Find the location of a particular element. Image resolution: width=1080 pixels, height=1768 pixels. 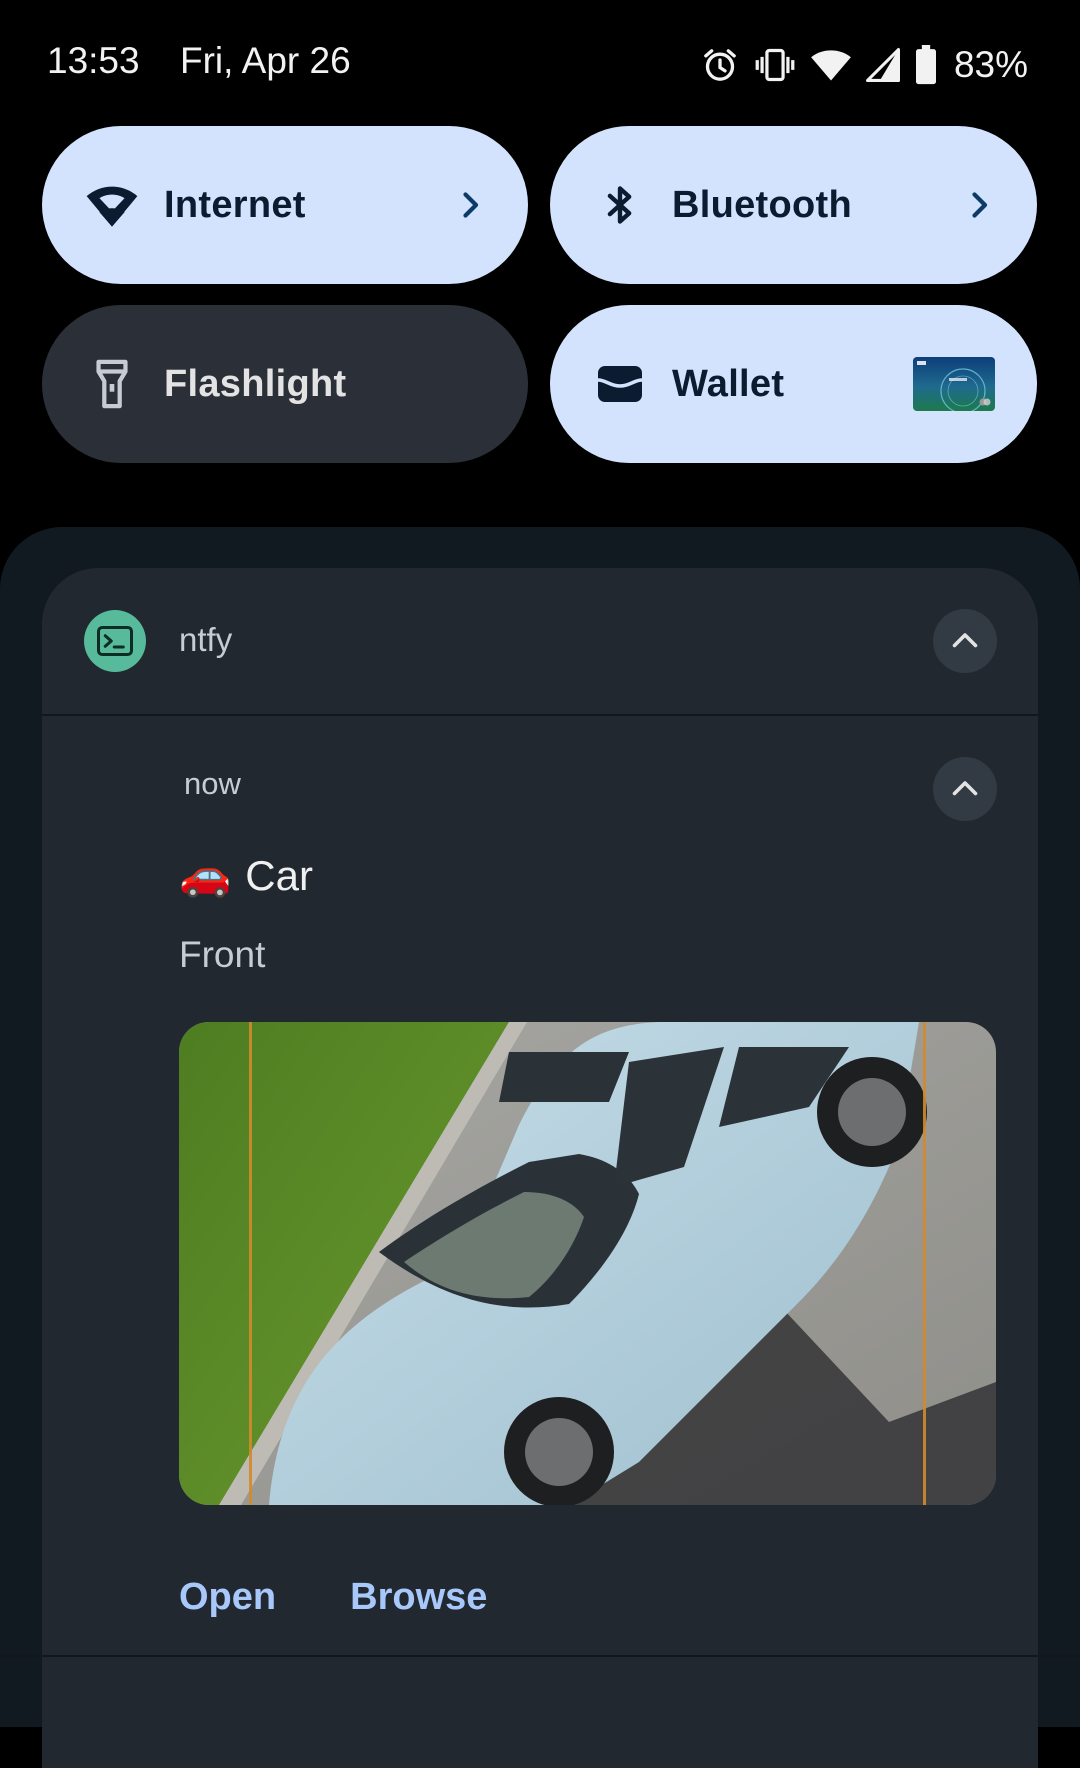

collapse-notification-button is located at coordinates (965, 789).